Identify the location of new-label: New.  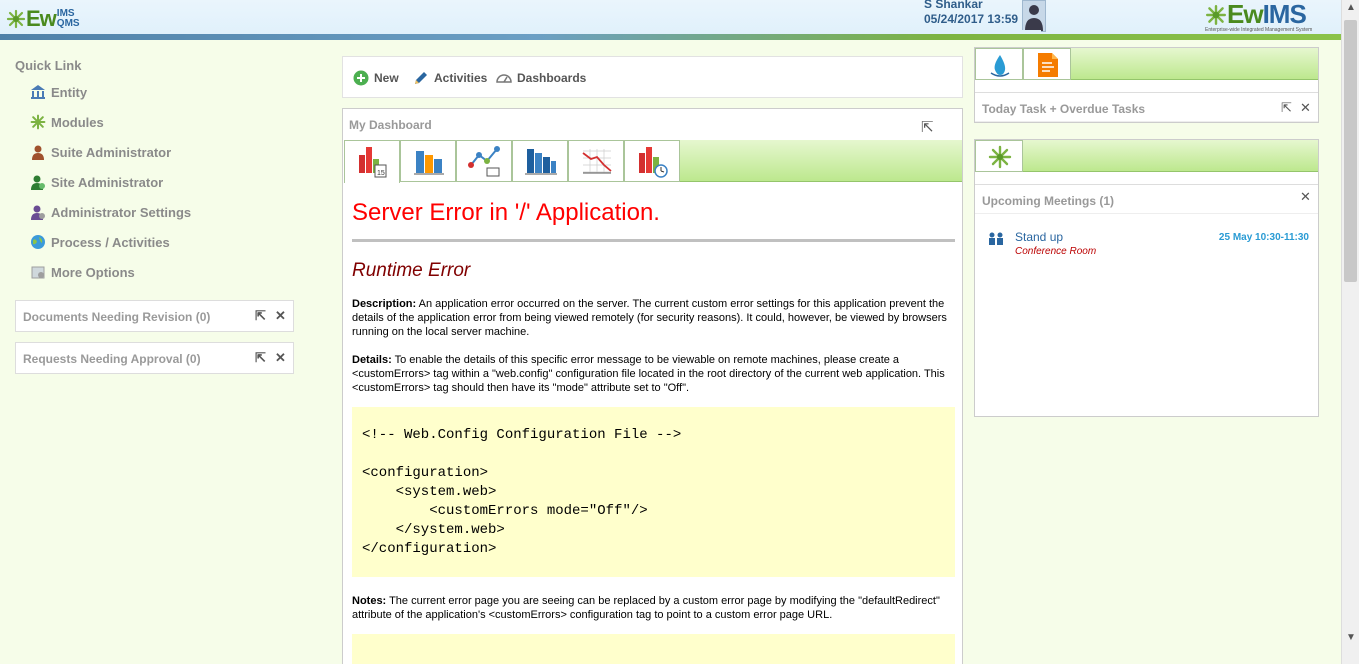
(386, 78).